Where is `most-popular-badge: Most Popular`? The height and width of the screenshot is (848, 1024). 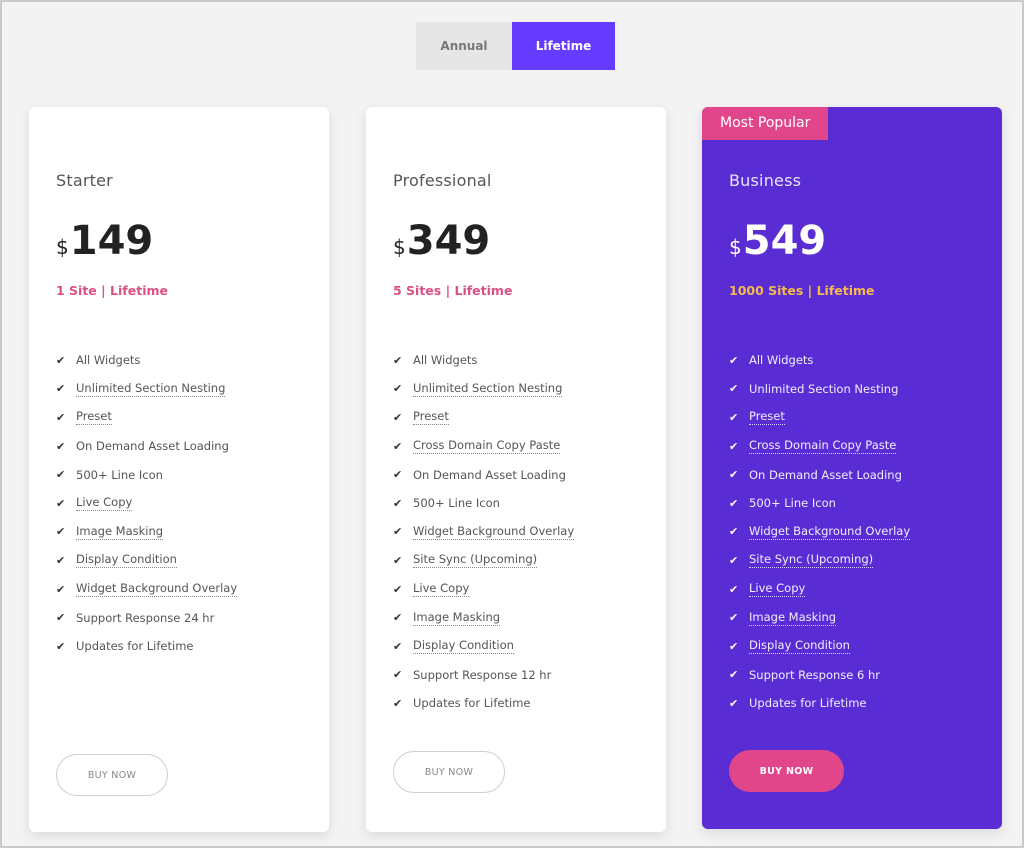
most-popular-badge: Most Popular is located at coordinates (765, 123).